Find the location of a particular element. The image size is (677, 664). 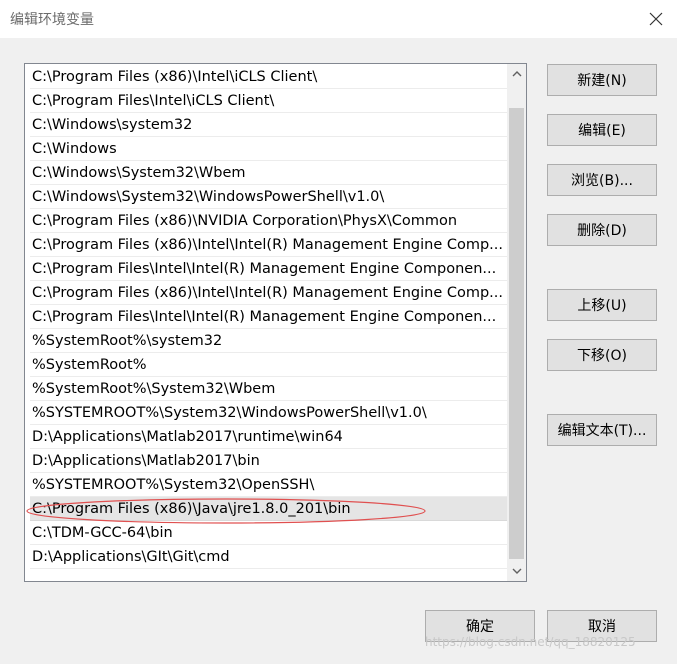

move-down-button: 下移(O) is located at coordinates (602, 355).